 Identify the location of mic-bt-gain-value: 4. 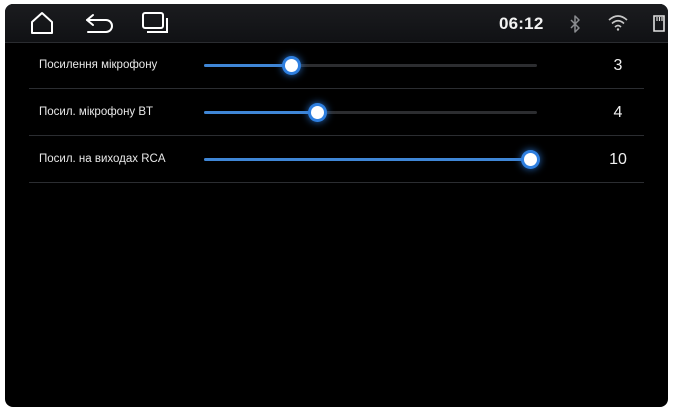
(618, 112).